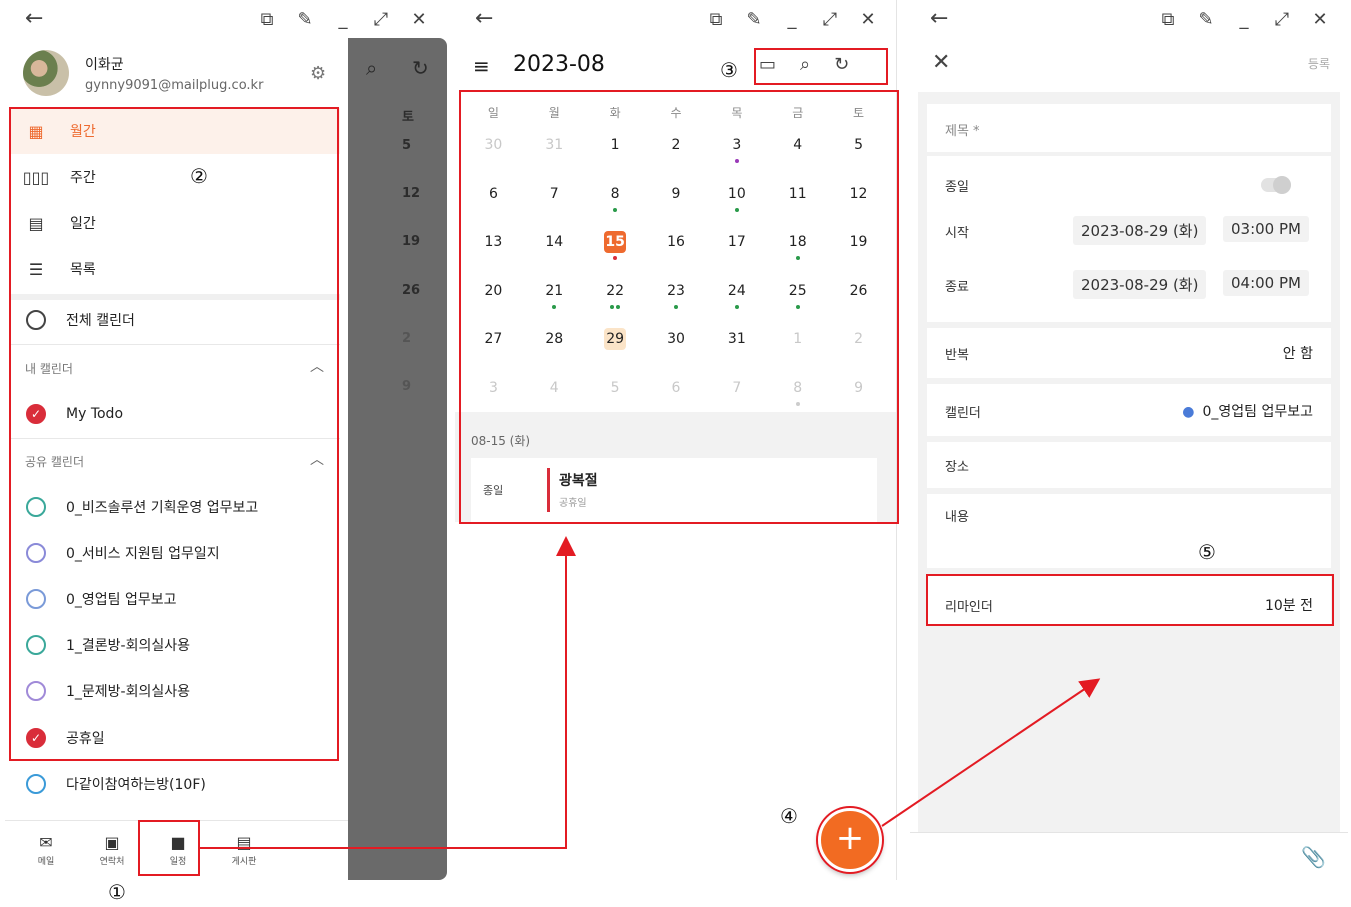 The height and width of the screenshot is (907, 1351). I want to click on arrow-schedule-to-calendar, so click(388, 692).